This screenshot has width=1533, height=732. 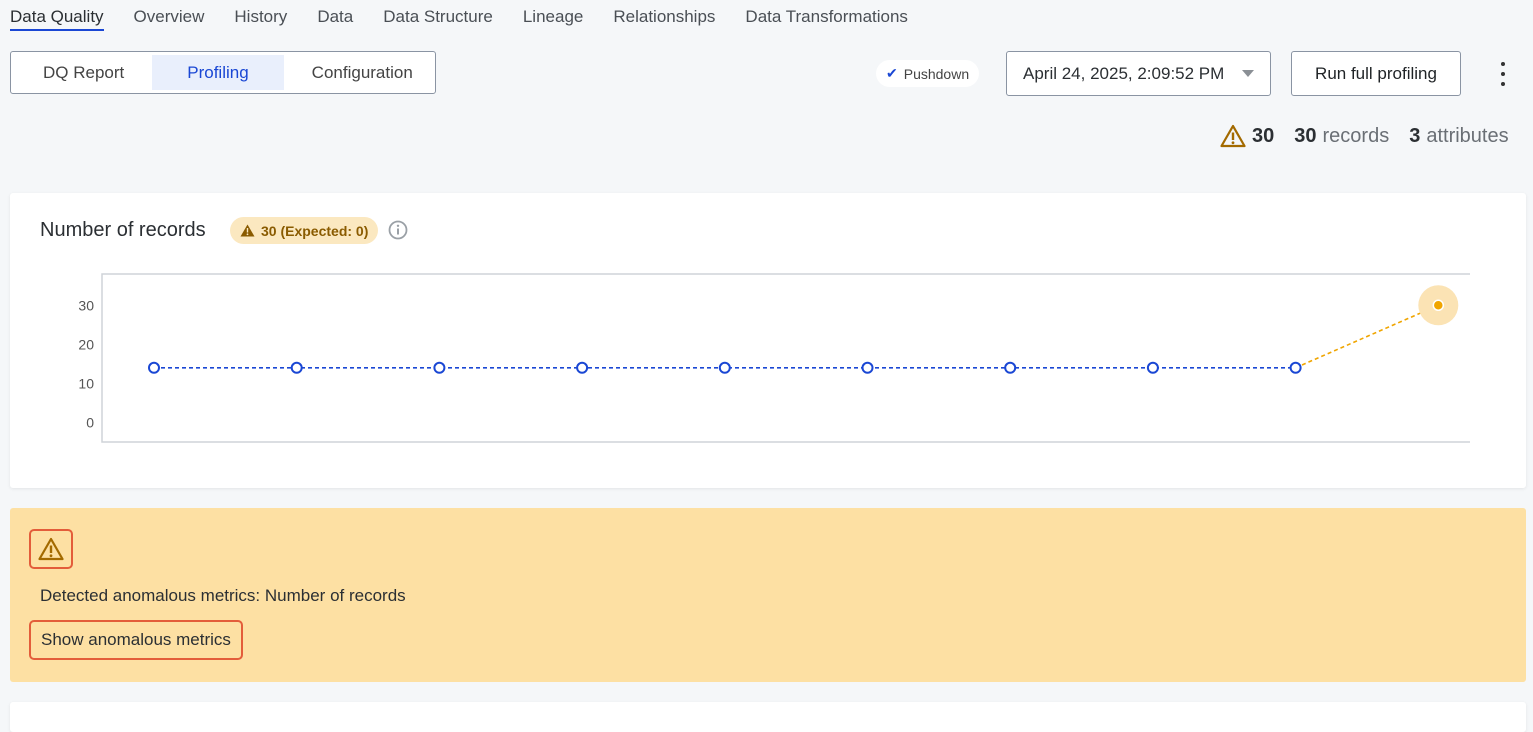 What do you see at coordinates (83, 72) in the screenshot?
I see `segment-dq-report: DQ Report` at bounding box center [83, 72].